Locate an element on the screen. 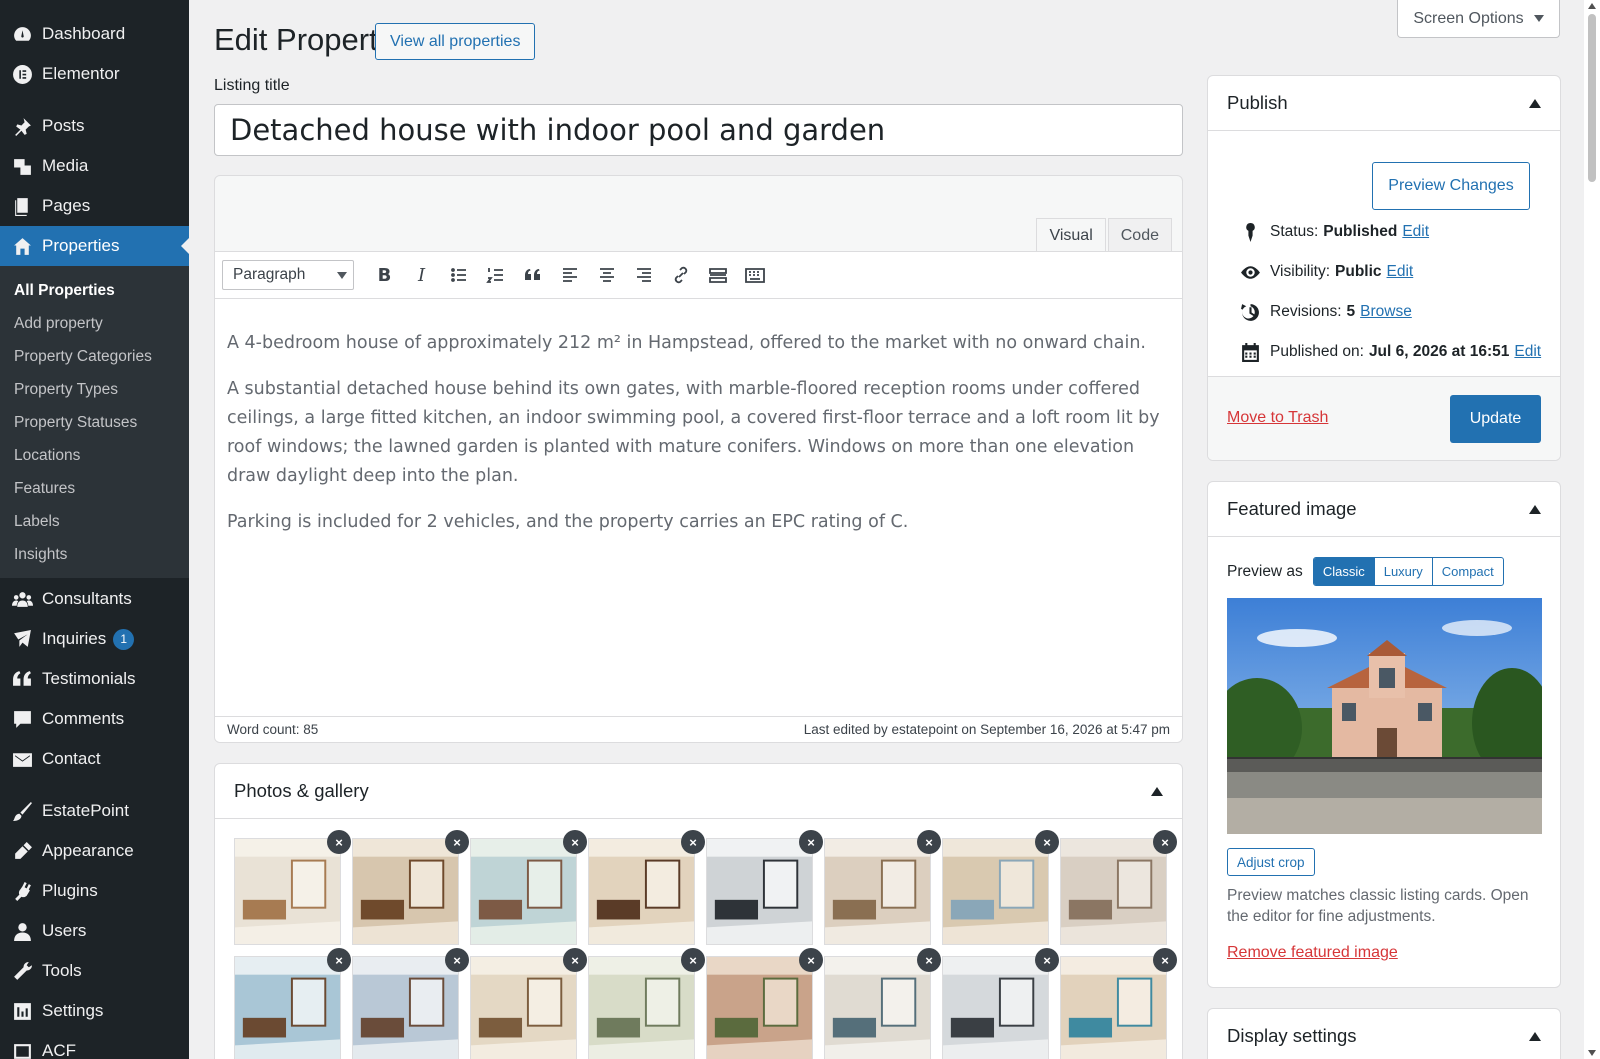 This screenshot has height=1059, width=1600. menu-contact: Contact is located at coordinates (94, 759).